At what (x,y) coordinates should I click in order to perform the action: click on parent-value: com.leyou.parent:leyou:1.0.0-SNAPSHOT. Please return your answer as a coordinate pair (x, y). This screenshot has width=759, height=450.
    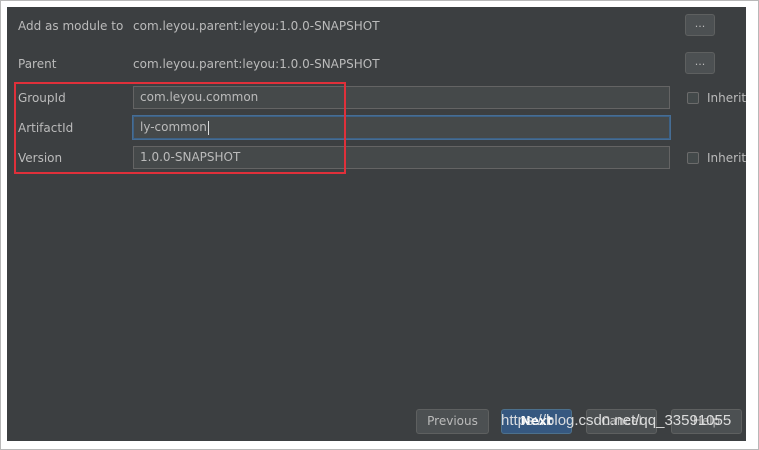
    Looking at the image, I should click on (256, 64).